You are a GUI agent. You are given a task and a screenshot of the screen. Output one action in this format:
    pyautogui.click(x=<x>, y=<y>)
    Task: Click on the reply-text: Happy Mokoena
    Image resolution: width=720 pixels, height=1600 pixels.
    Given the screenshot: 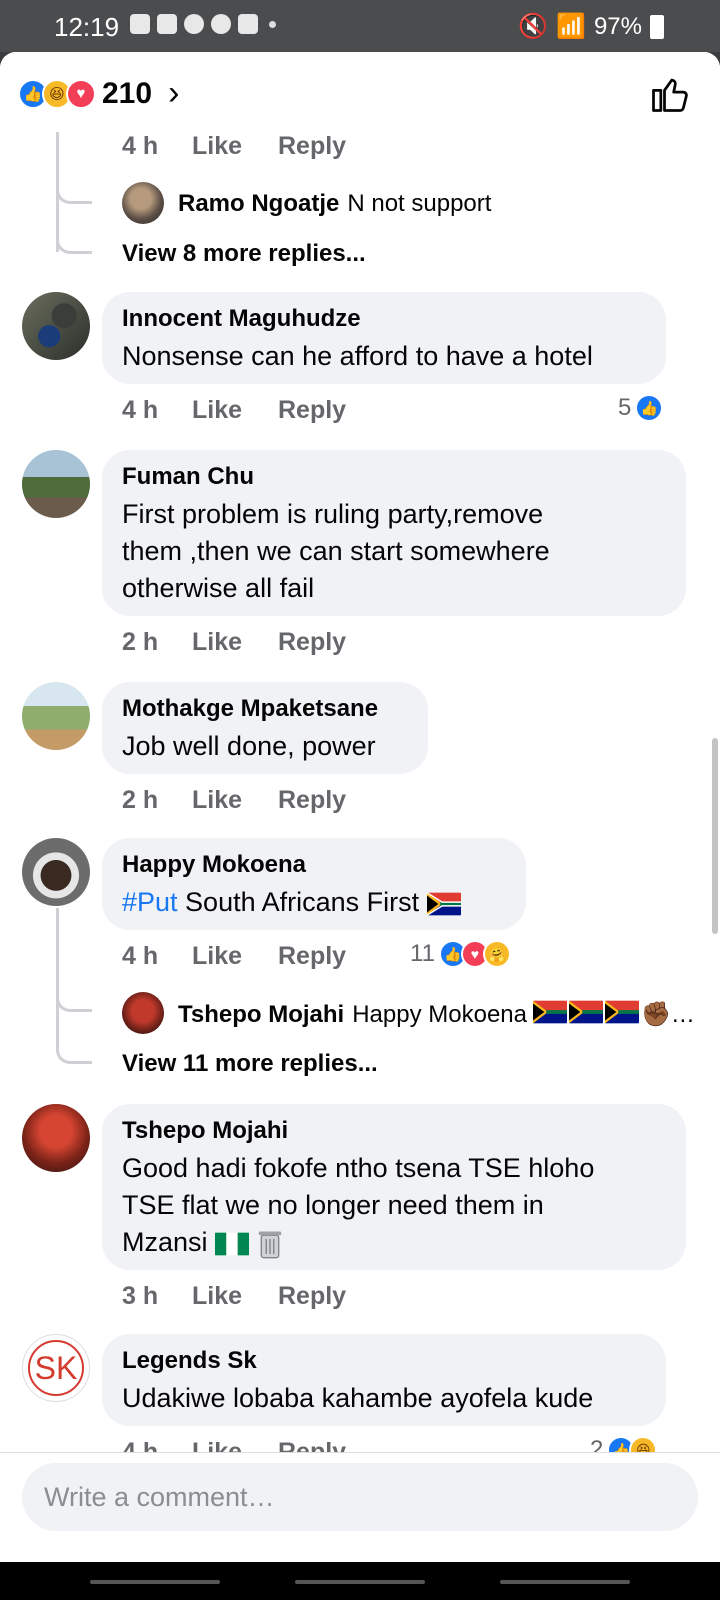 What is the action you would take?
    pyautogui.click(x=439, y=1014)
    